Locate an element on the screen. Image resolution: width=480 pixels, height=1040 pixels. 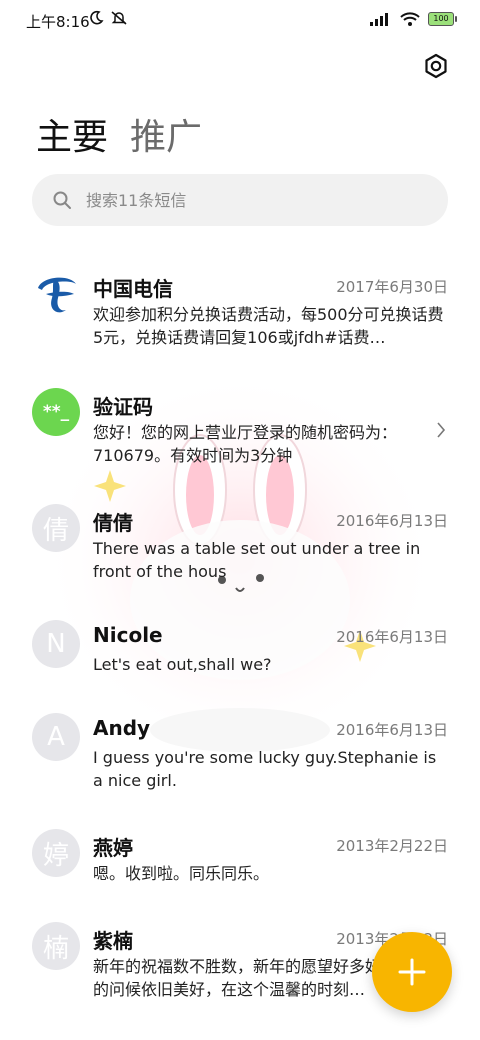
search-icon is located at coordinates (62, 200).